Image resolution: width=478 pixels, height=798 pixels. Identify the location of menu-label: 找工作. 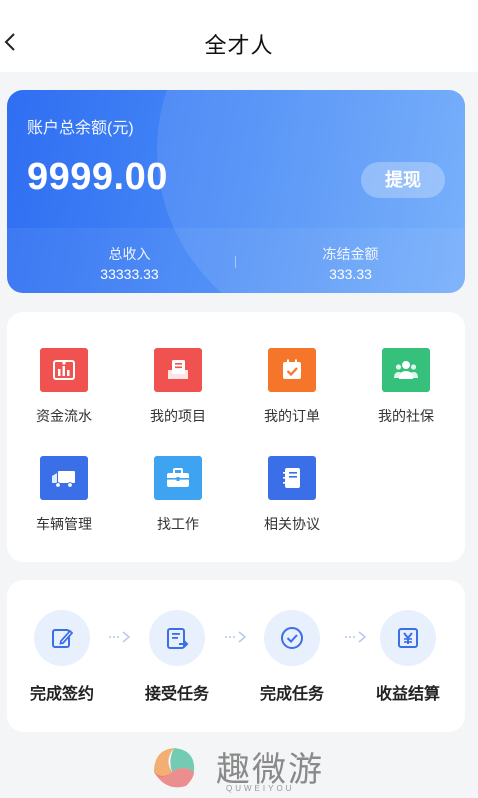
(178, 524).